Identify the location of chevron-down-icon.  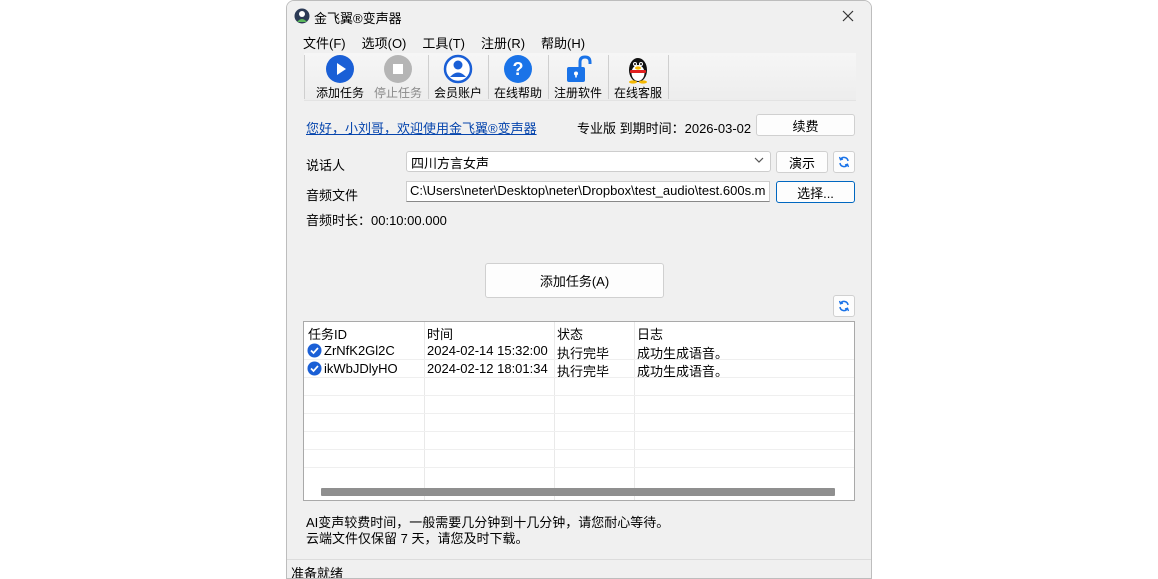
(759, 160).